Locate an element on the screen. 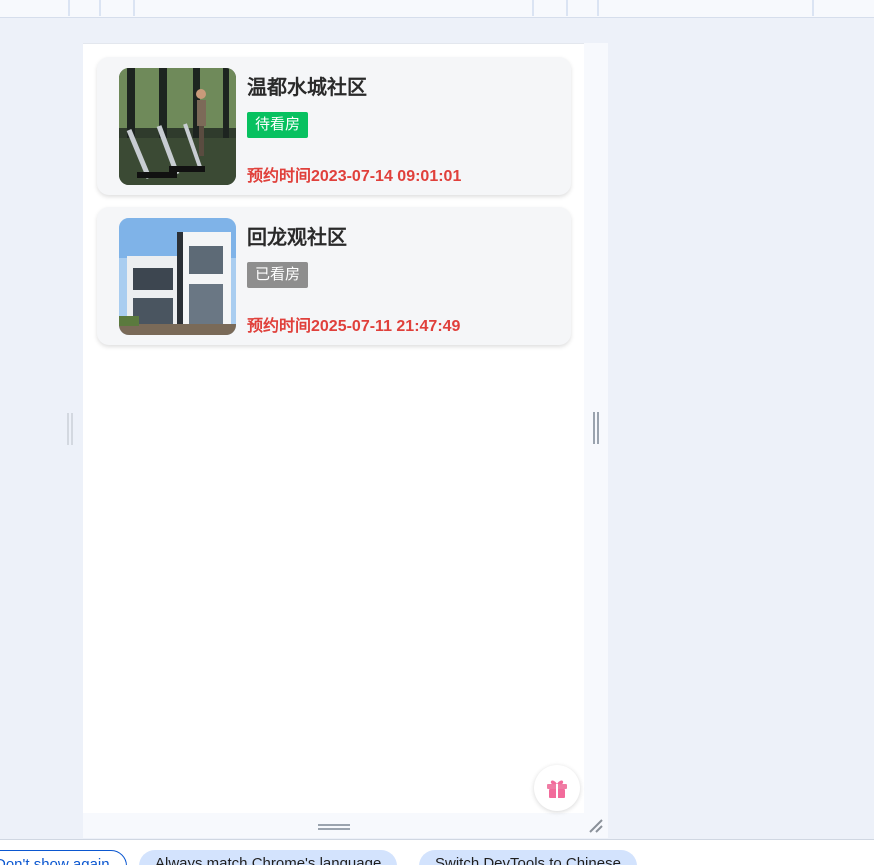  always-match-language-button: Always match Chrome's language is located at coordinates (268, 857).